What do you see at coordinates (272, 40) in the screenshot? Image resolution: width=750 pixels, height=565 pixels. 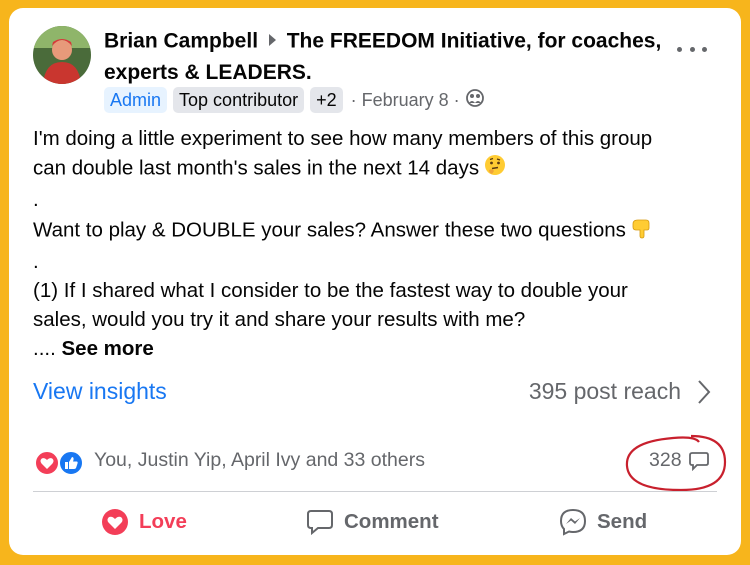 I see `caret-right-icon` at bounding box center [272, 40].